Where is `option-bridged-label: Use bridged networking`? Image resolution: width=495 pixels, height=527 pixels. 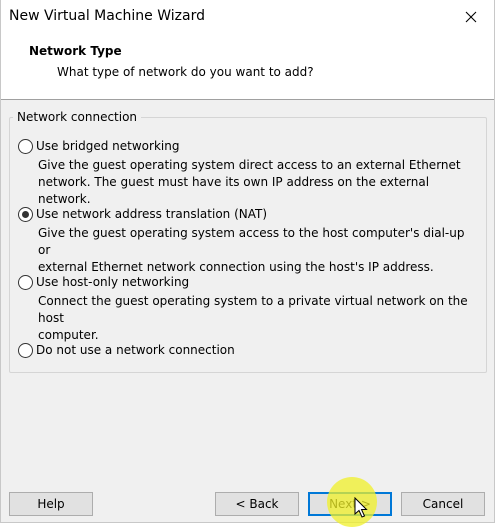
option-bridged-label: Use bridged networking is located at coordinates (107, 146).